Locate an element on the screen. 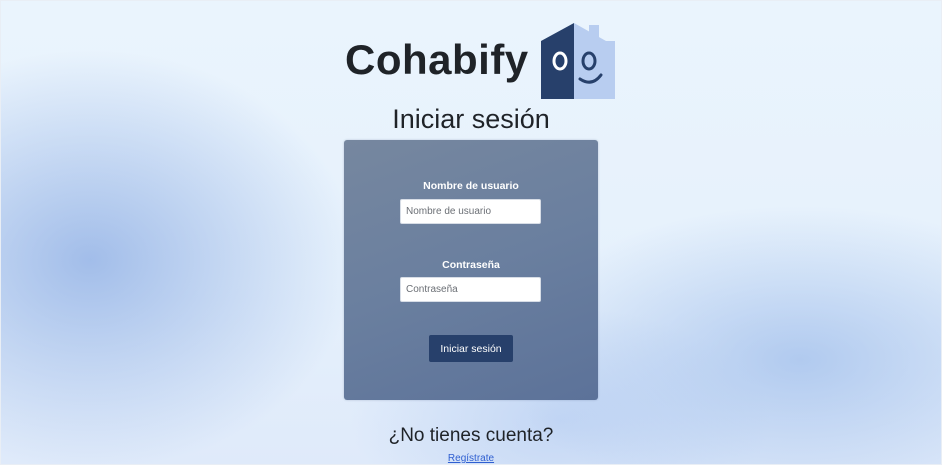  register-link: Regístrate is located at coordinates (471, 458).